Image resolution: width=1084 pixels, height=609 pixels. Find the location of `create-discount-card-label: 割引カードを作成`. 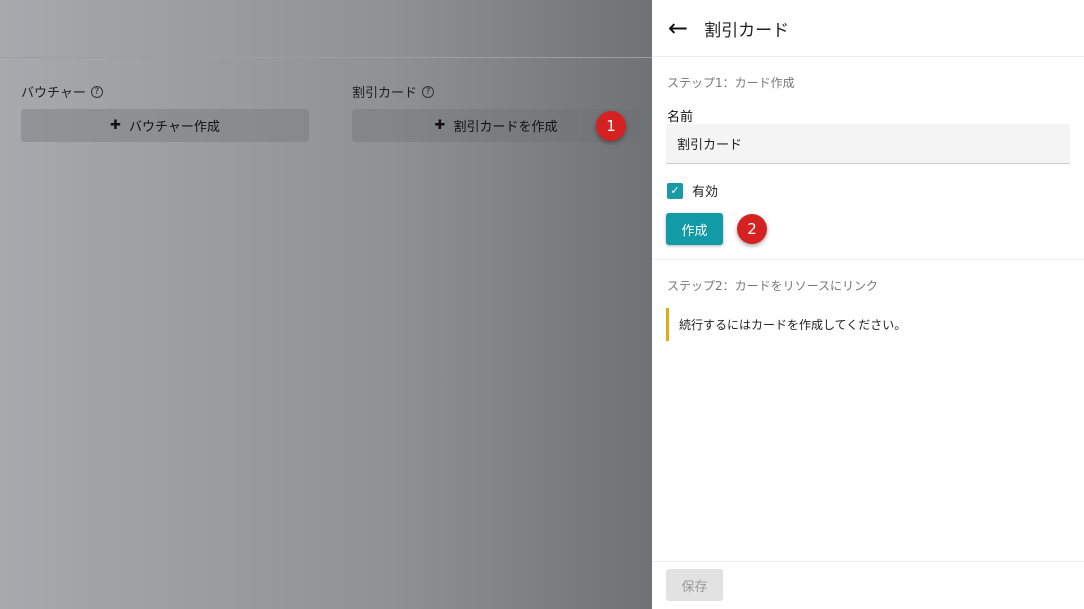

create-discount-card-label: 割引カードを作成 is located at coordinates (505, 127).